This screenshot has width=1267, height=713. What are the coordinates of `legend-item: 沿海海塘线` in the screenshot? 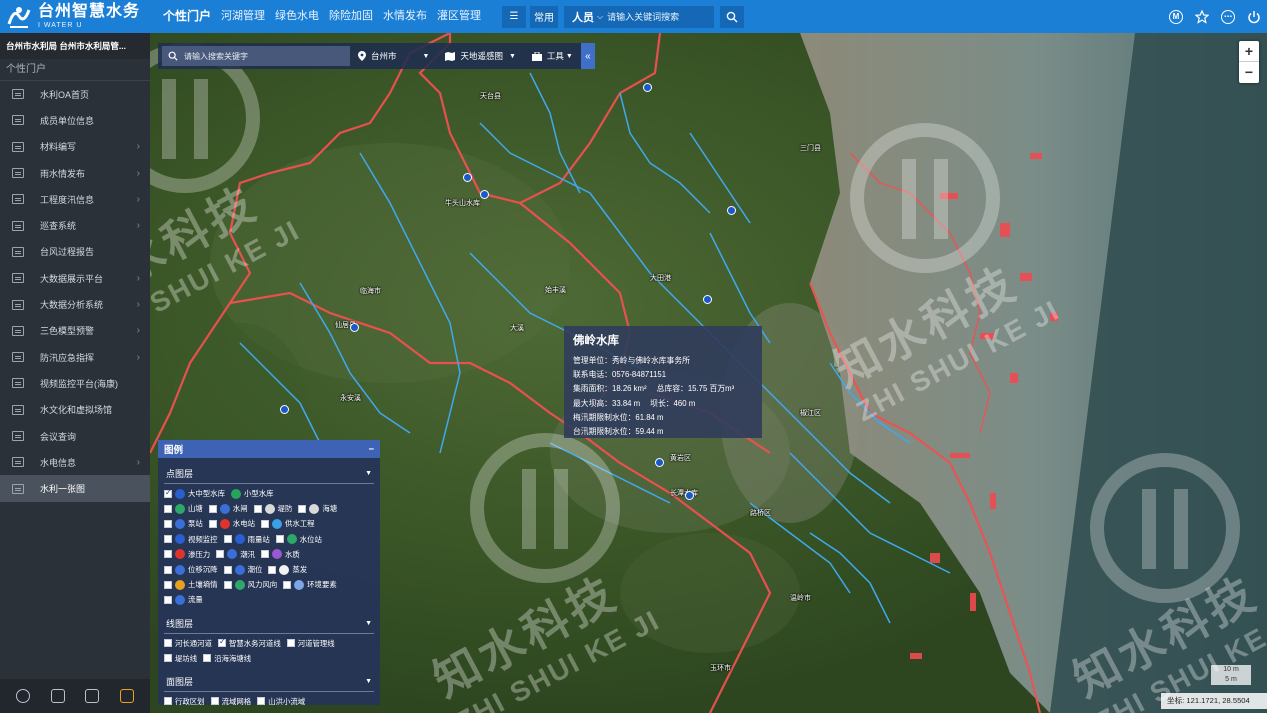 It's located at (227, 658).